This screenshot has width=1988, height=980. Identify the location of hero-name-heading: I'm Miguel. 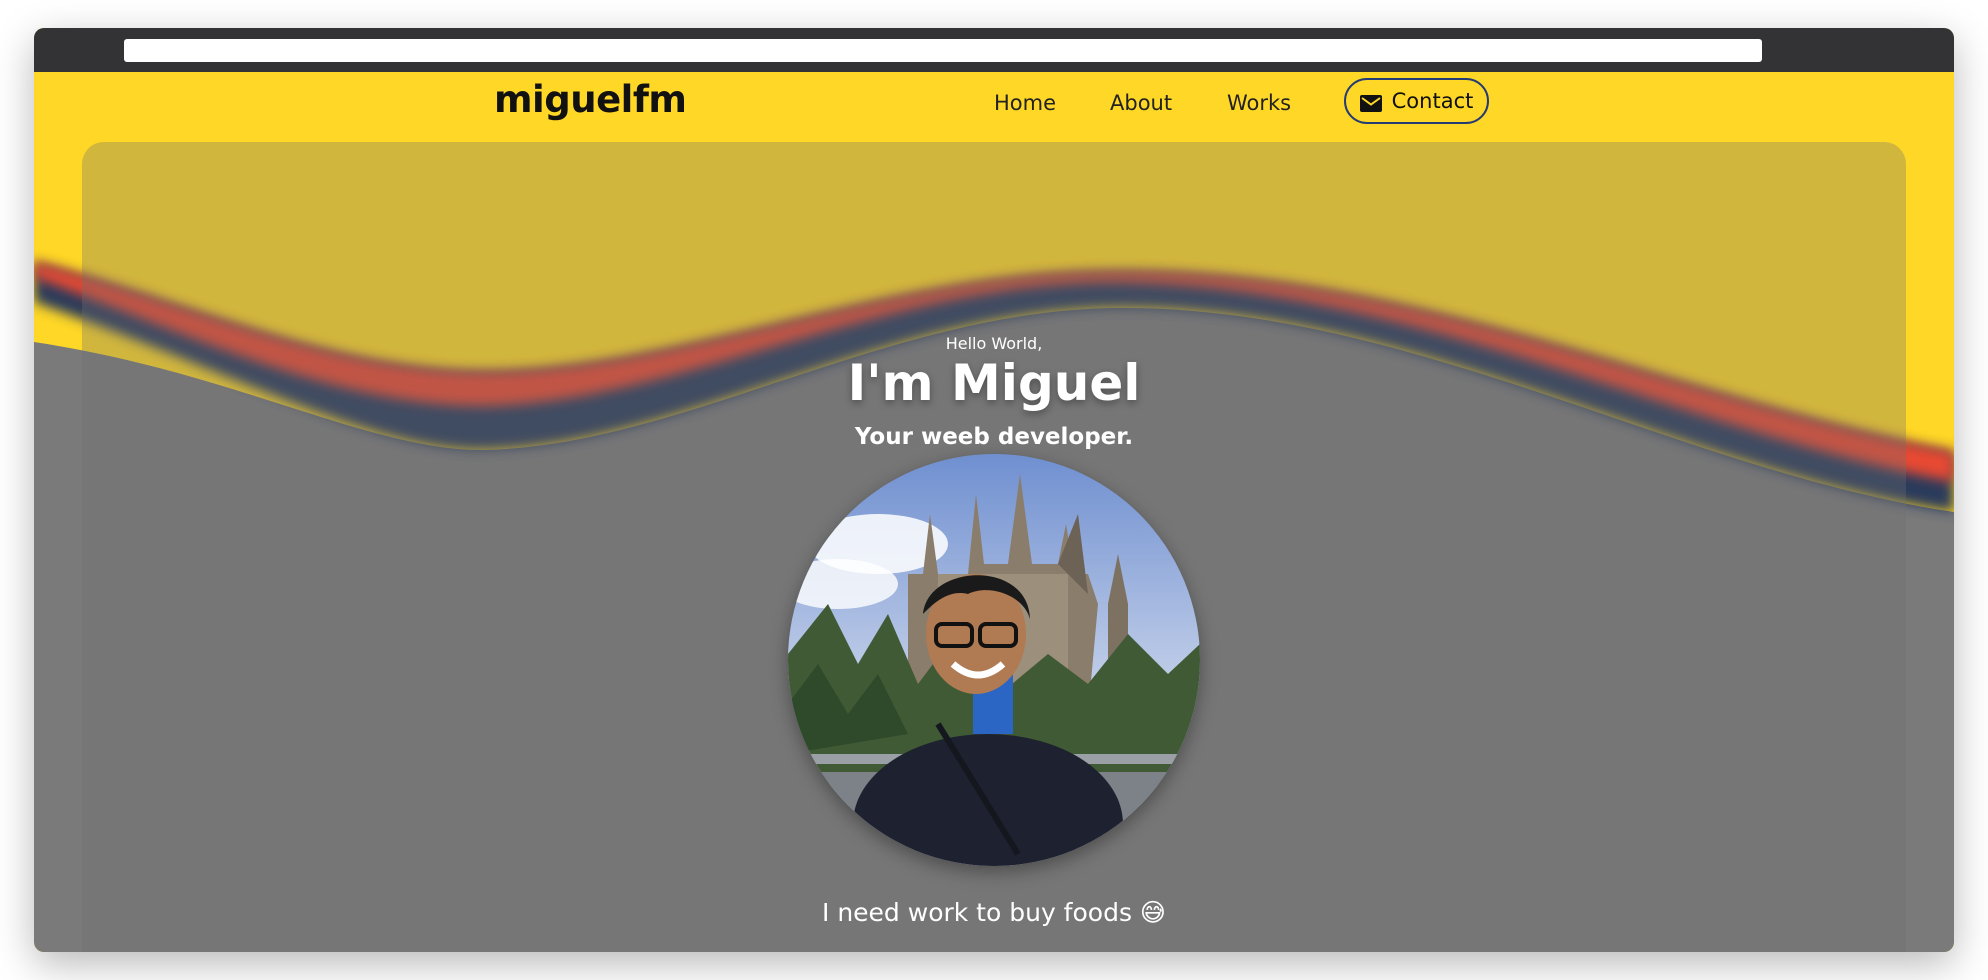
(994, 383).